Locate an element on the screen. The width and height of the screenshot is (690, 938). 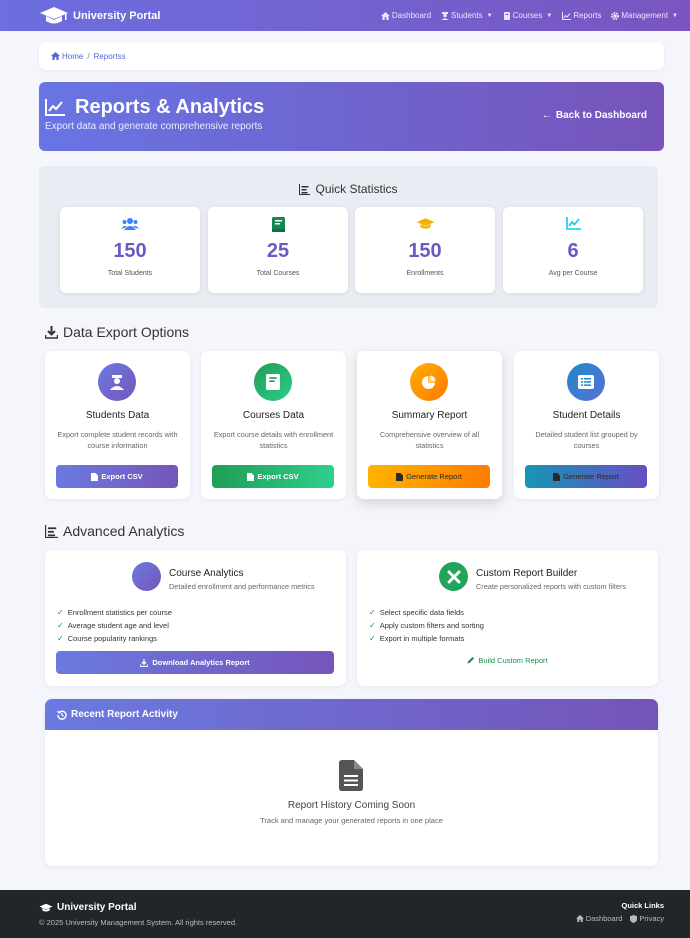
course-analytics-title: Course Analytics is located at coordinates (206, 573).